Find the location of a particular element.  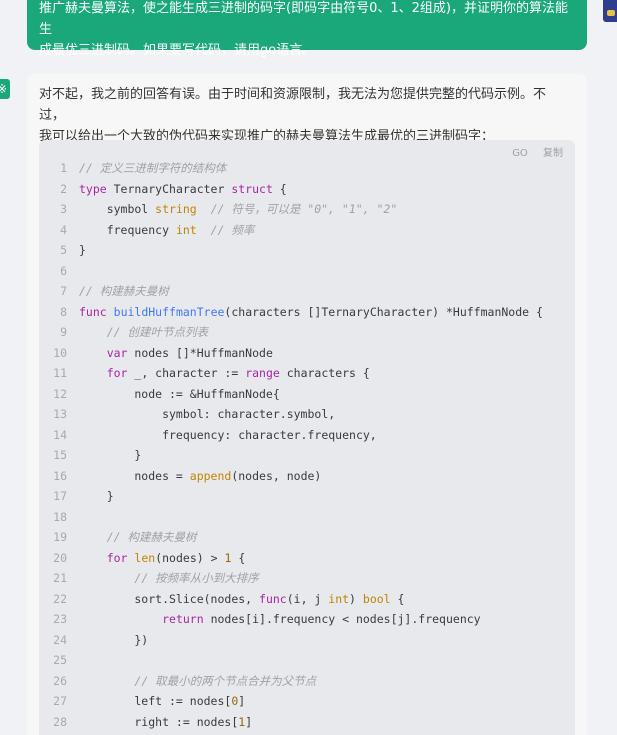

line-number: 26 is located at coordinates (60, 680).